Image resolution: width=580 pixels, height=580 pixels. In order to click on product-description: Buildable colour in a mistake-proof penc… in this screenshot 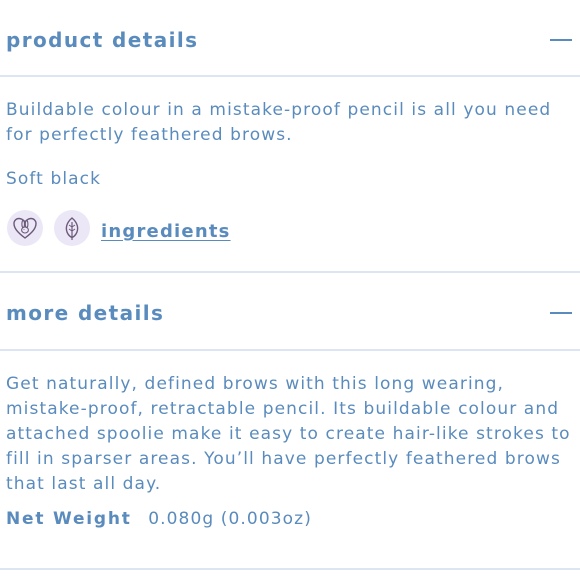, I will do `click(279, 122)`.